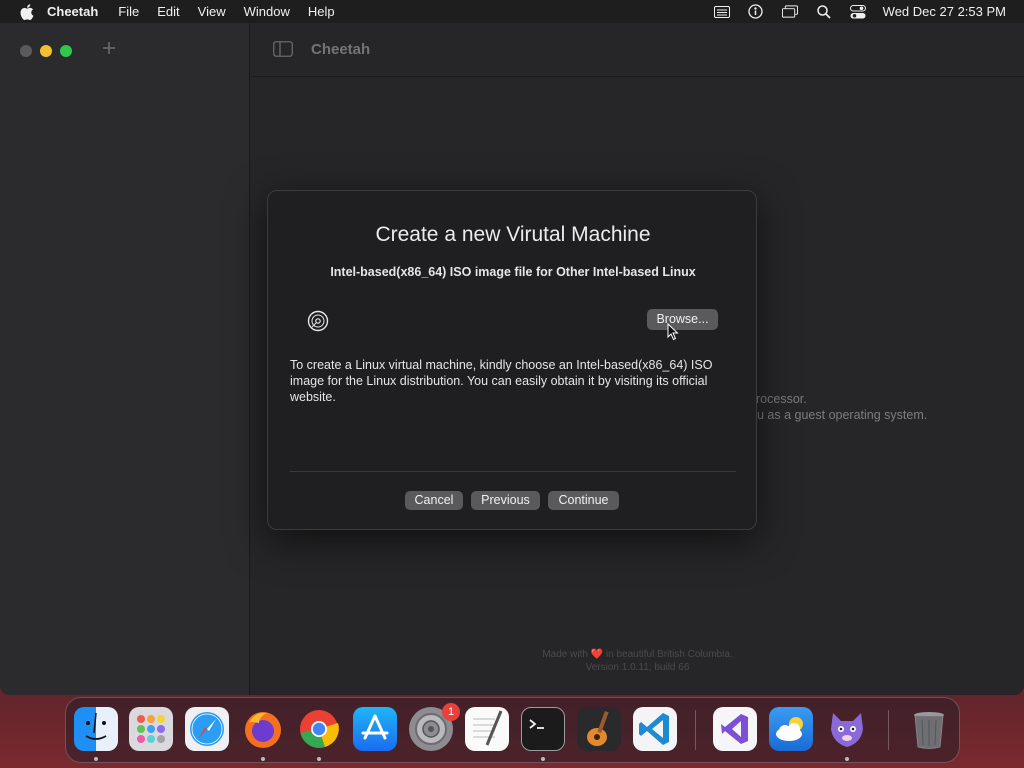  What do you see at coordinates (267, 11) in the screenshot?
I see `menu-window: Window` at bounding box center [267, 11].